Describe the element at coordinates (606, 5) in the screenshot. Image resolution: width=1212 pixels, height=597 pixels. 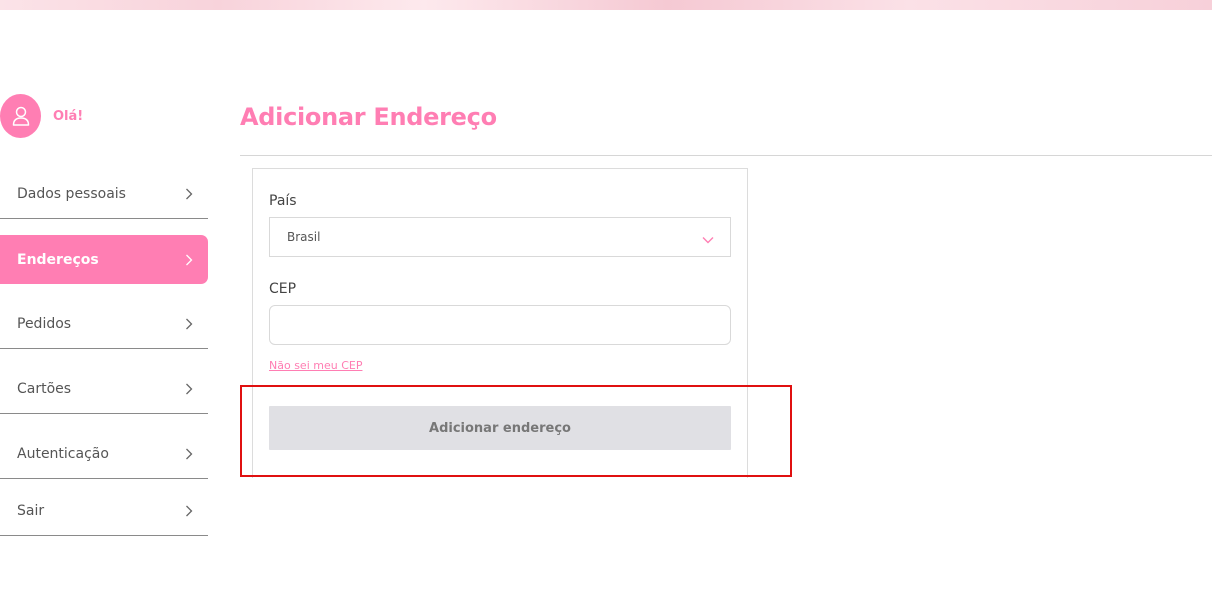
I see `top-banner` at that location.